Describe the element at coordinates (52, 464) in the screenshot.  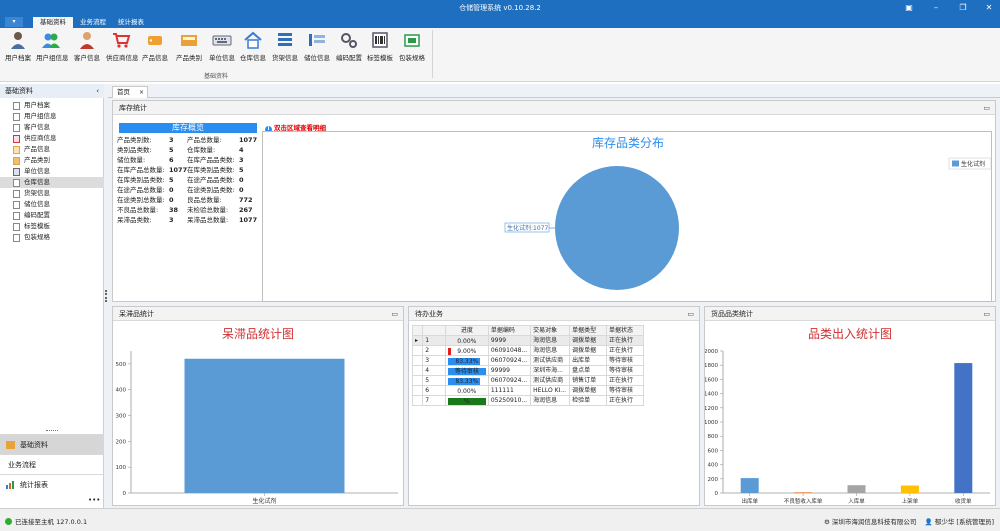
I see `nav-business-process: 业务流程` at that location.